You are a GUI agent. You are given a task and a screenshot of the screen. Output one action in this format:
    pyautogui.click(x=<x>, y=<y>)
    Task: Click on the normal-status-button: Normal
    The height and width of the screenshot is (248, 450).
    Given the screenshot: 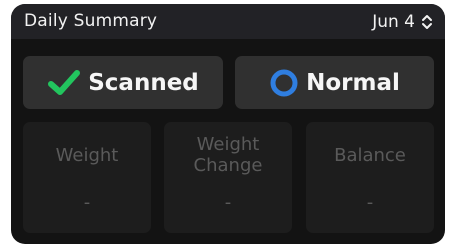 What is the action you would take?
    pyautogui.click(x=334, y=82)
    